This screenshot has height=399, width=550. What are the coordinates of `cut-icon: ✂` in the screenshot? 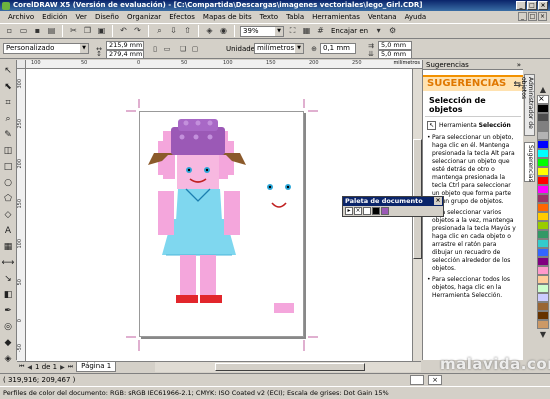 It's located at (73, 31).